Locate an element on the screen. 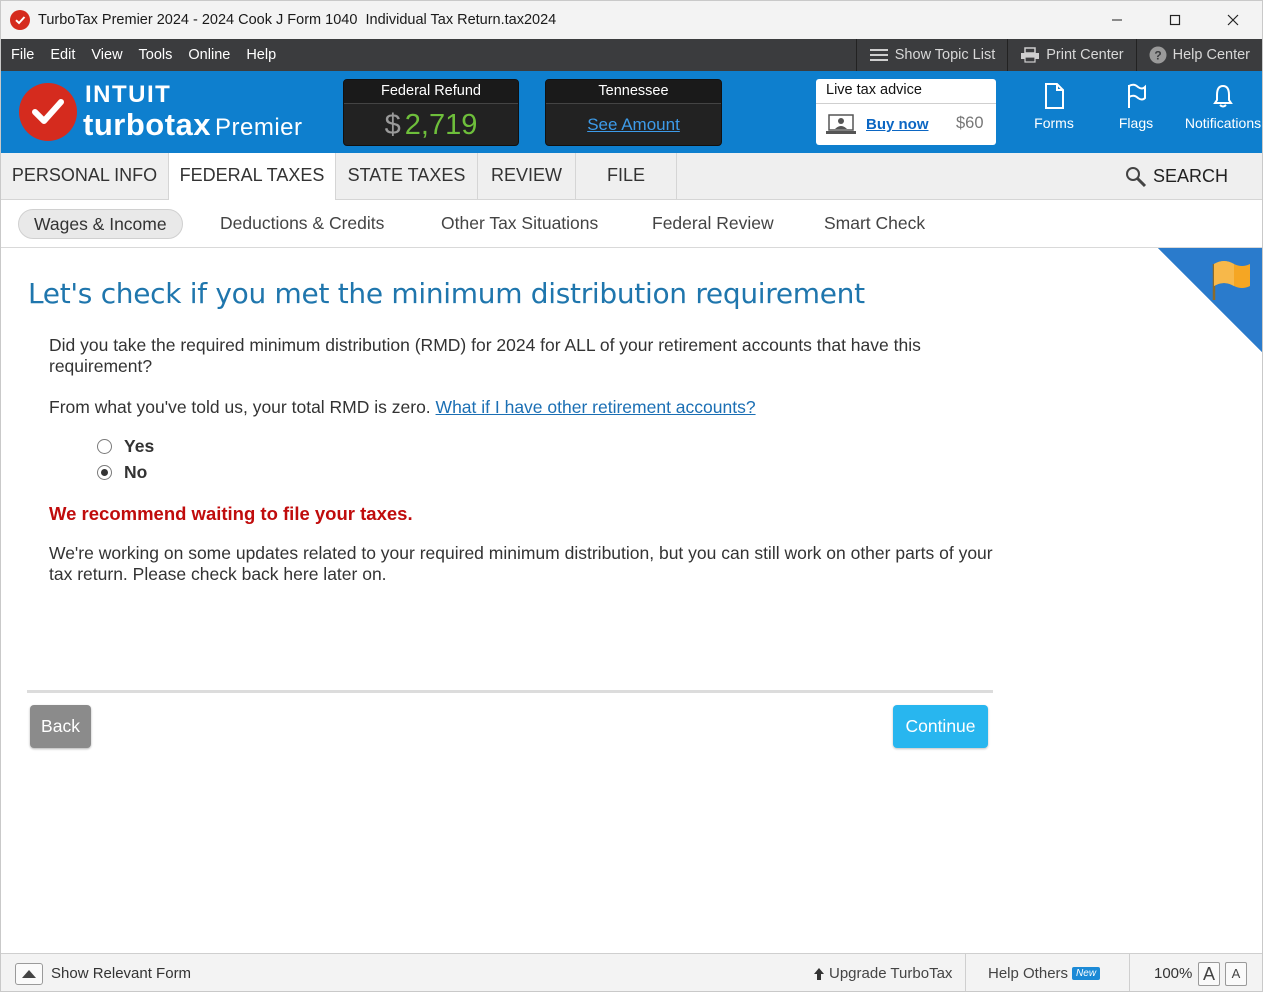 This screenshot has height=992, width=1263. print-center-button: Print Center is located at coordinates (1071, 55).